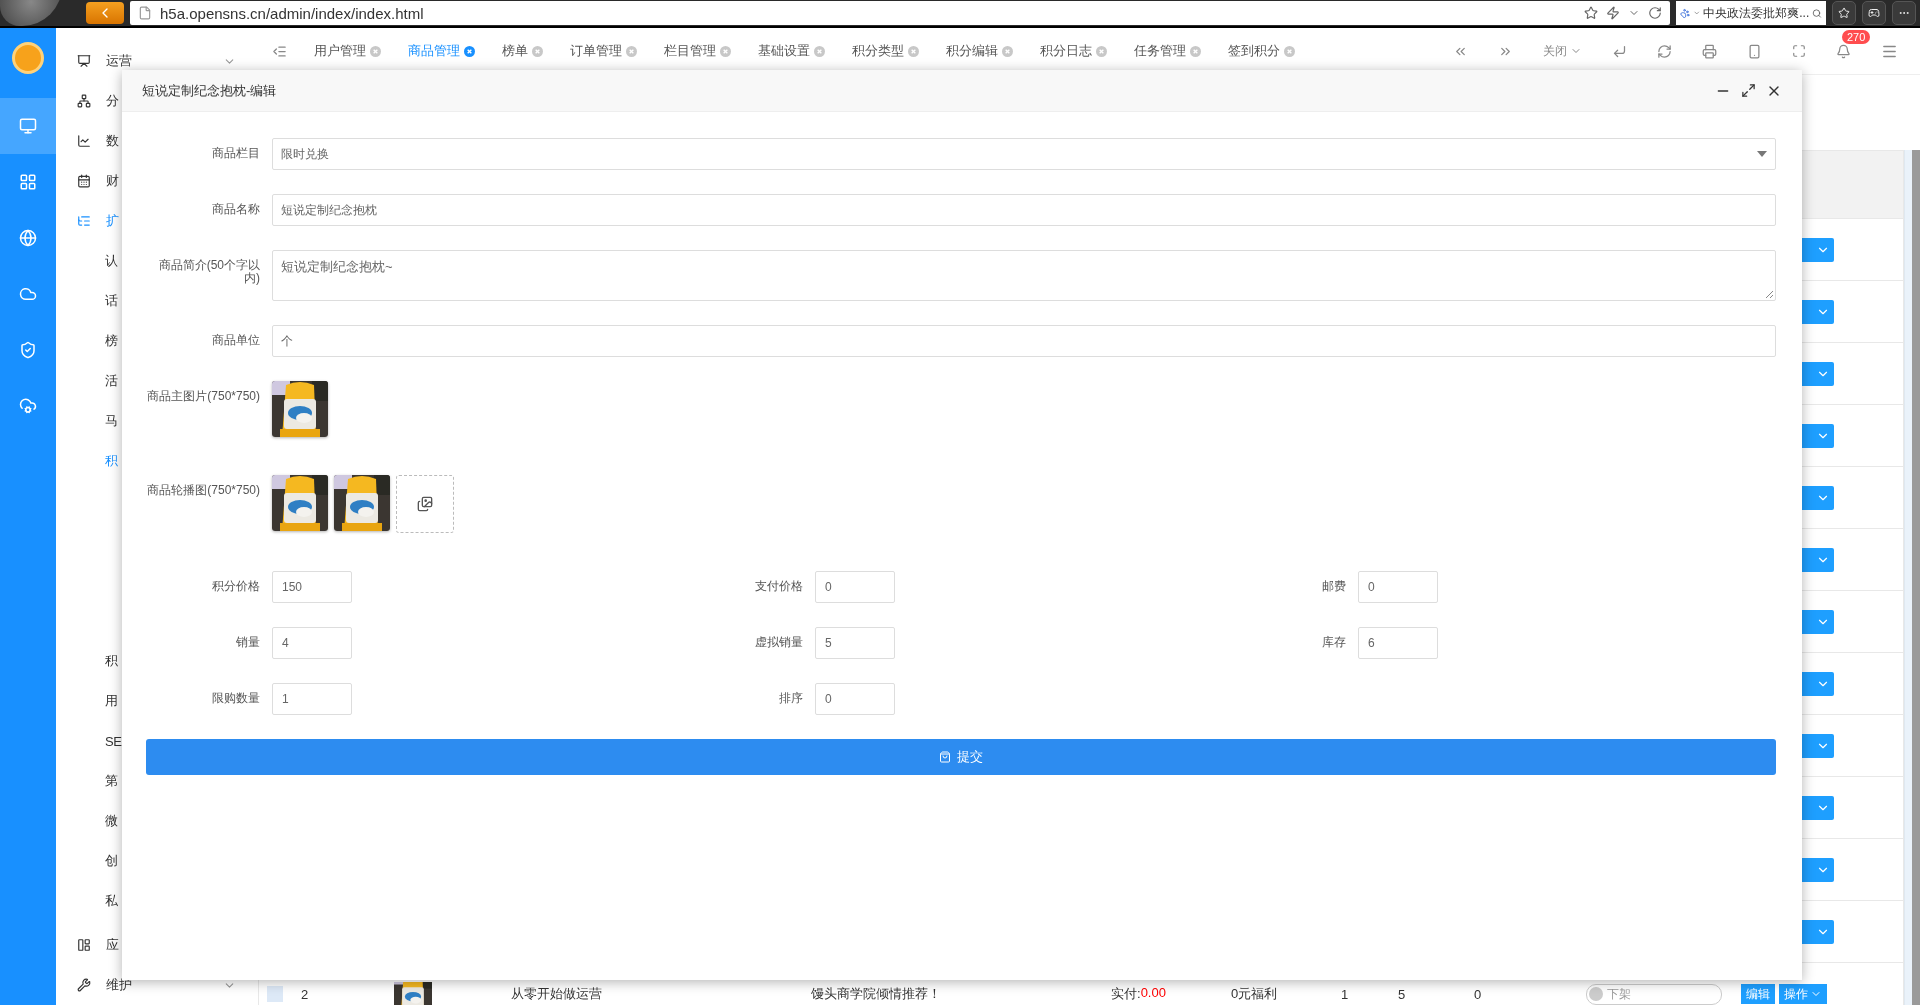  What do you see at coordinates (790, 698) in the screenshot?
I see `field-label: 排序` at bounding box center [790, 698].